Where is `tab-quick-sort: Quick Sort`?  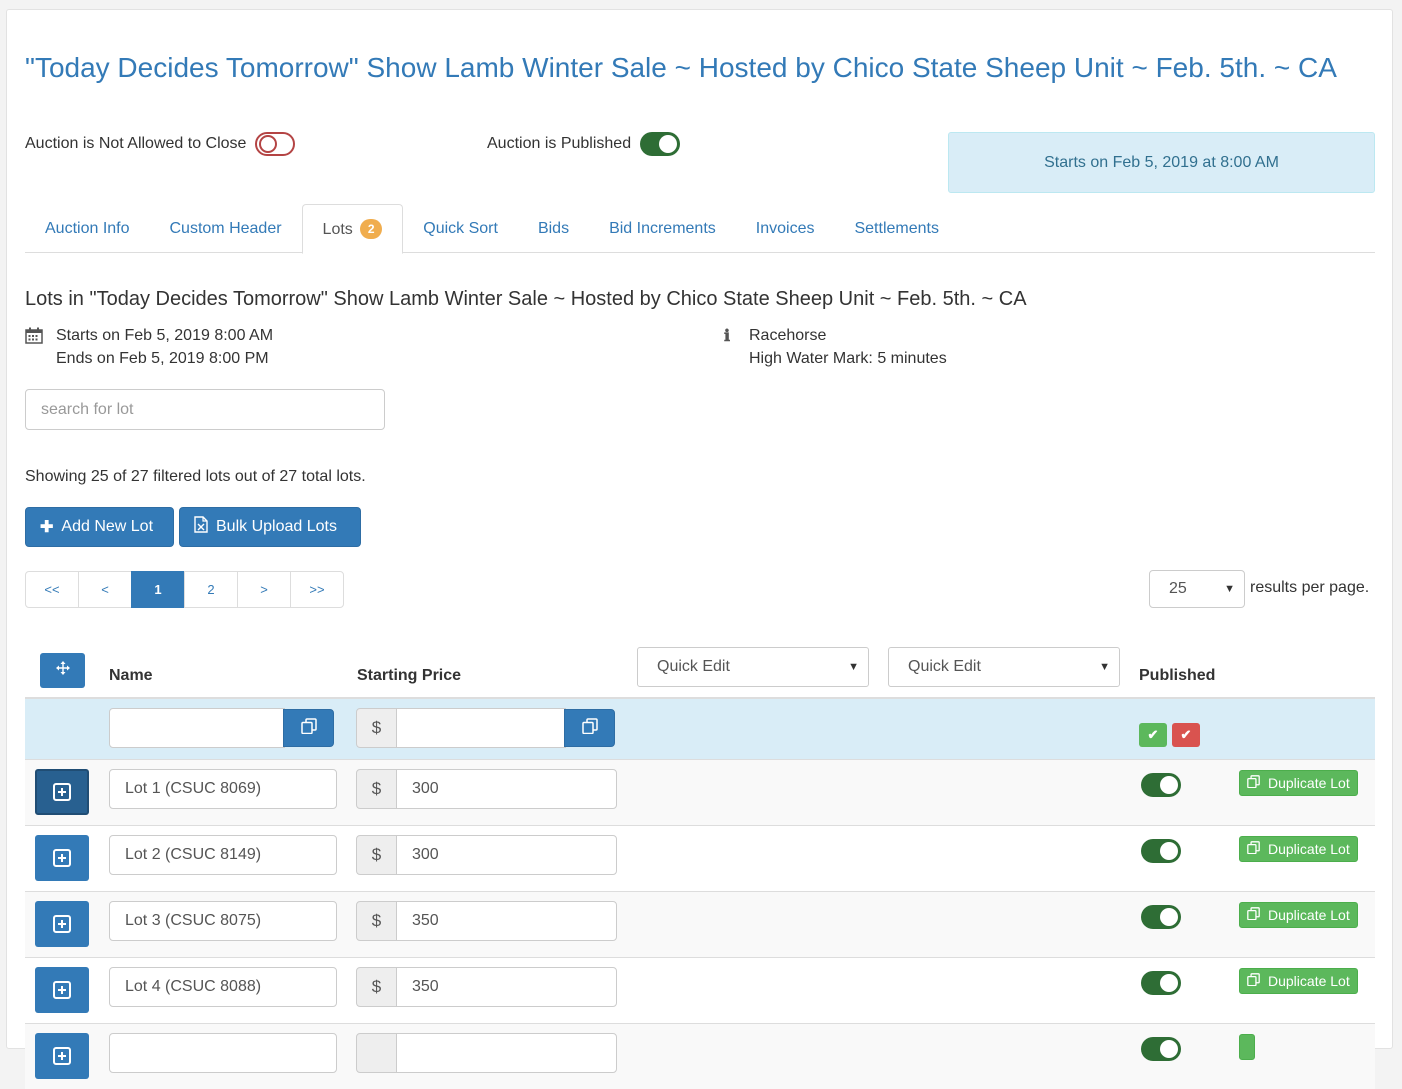
tab-quick-sort: Quick Sort is located at coordinates (460, 228).